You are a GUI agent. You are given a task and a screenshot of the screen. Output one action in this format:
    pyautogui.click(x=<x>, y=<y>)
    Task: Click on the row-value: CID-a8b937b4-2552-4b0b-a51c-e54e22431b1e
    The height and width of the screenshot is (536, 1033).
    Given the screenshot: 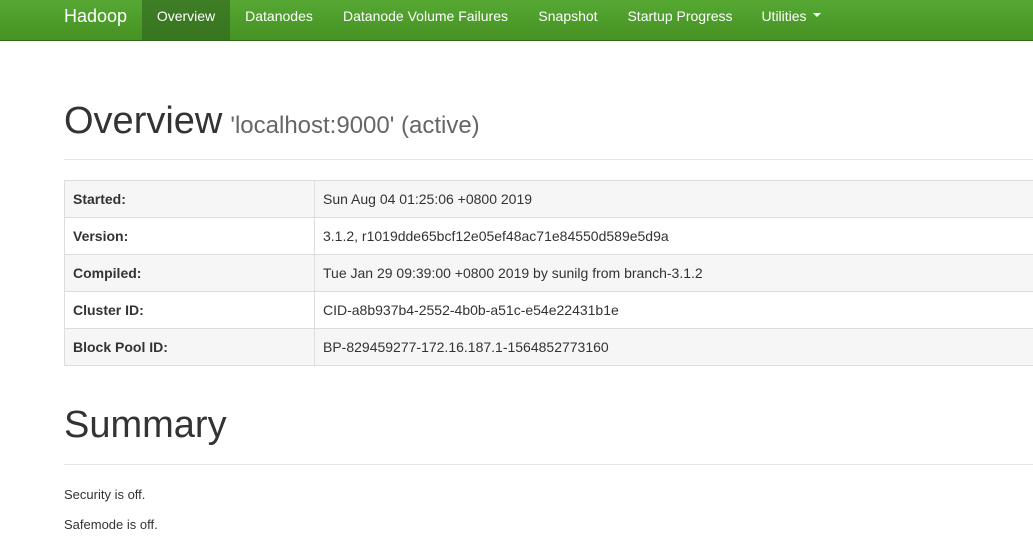 What is the action you would take?
    pyautogui.click(x=673, y=310)
    